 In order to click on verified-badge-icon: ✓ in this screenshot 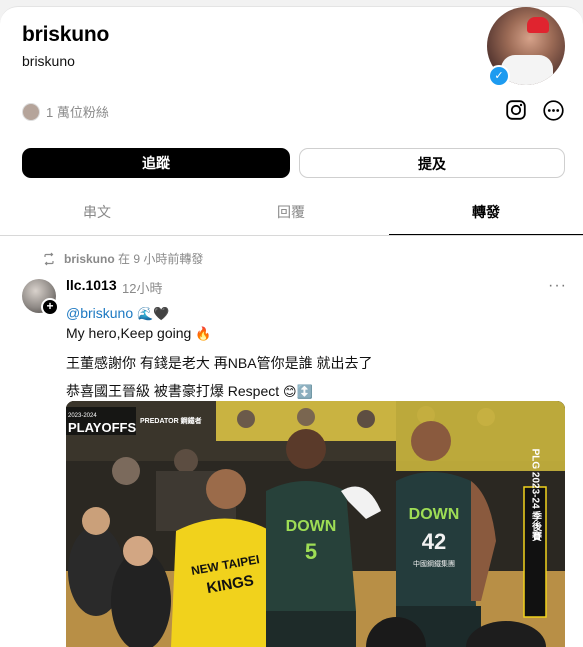, I will do `click(499, 76)`.